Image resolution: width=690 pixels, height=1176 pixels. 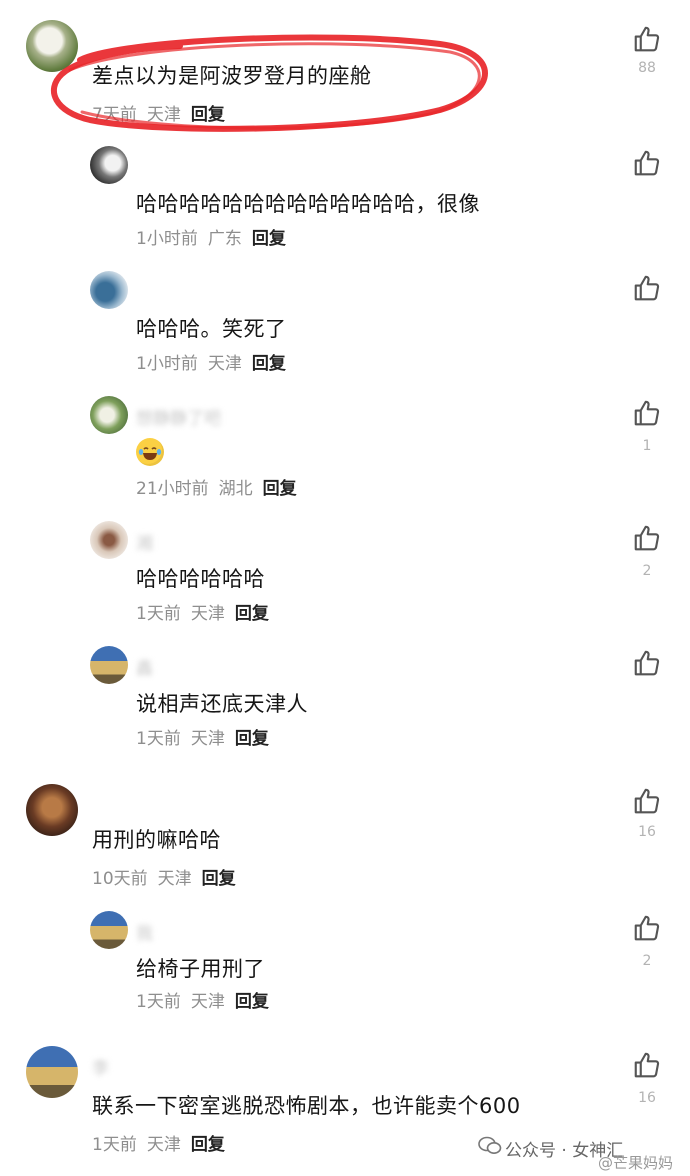 I want to click on comment-item: 差点以为是阿波罗登月的座舱 7天前 天津 回复 88, so click(x=345, y=70).